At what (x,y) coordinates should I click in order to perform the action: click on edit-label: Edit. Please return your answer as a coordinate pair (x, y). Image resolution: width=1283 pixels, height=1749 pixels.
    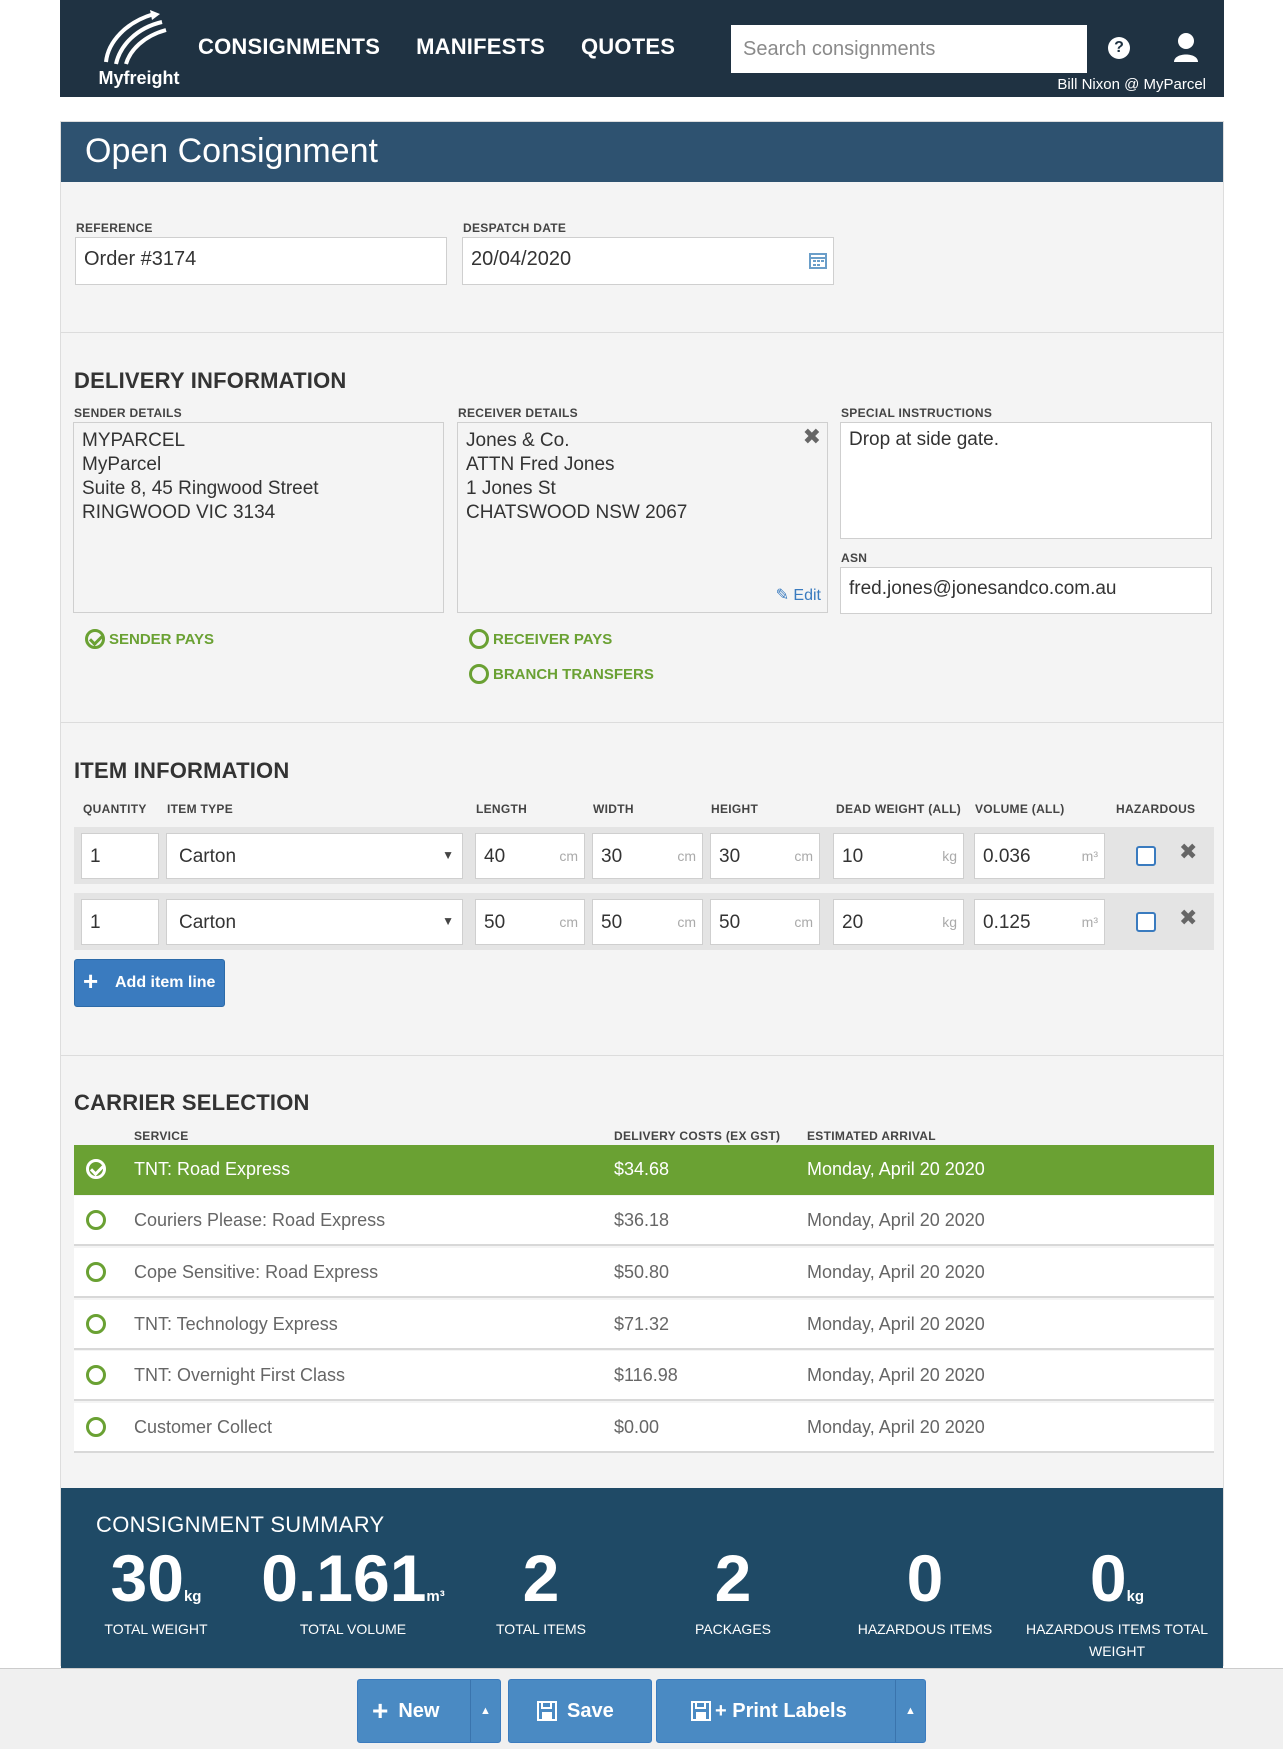
    Looking at the image, I should click on (807, 595).